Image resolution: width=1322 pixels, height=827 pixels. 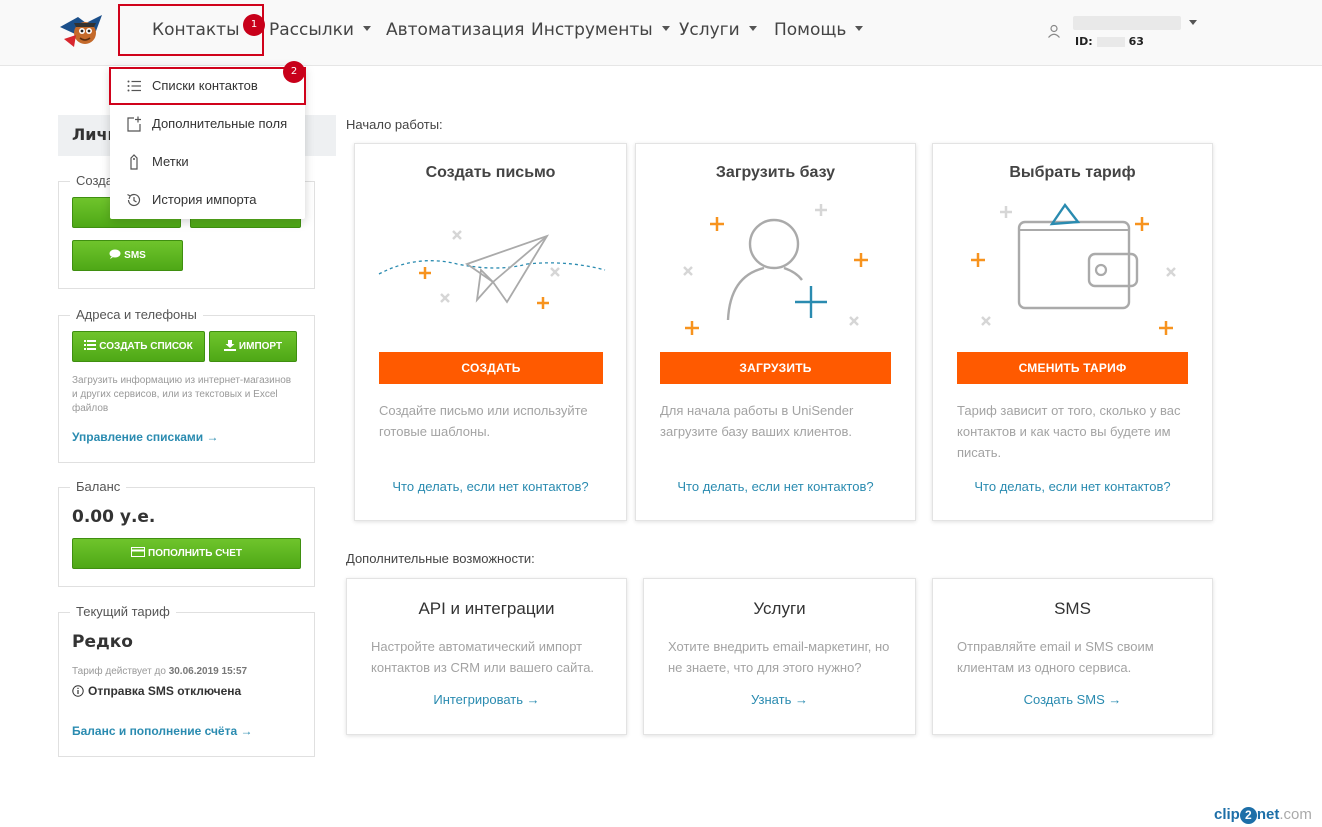 What do you see at coordinates (119, 671) in the screenshot?
I see `tariff-validity-prefix: Тариф действует до` at bounding box center [119, 671].